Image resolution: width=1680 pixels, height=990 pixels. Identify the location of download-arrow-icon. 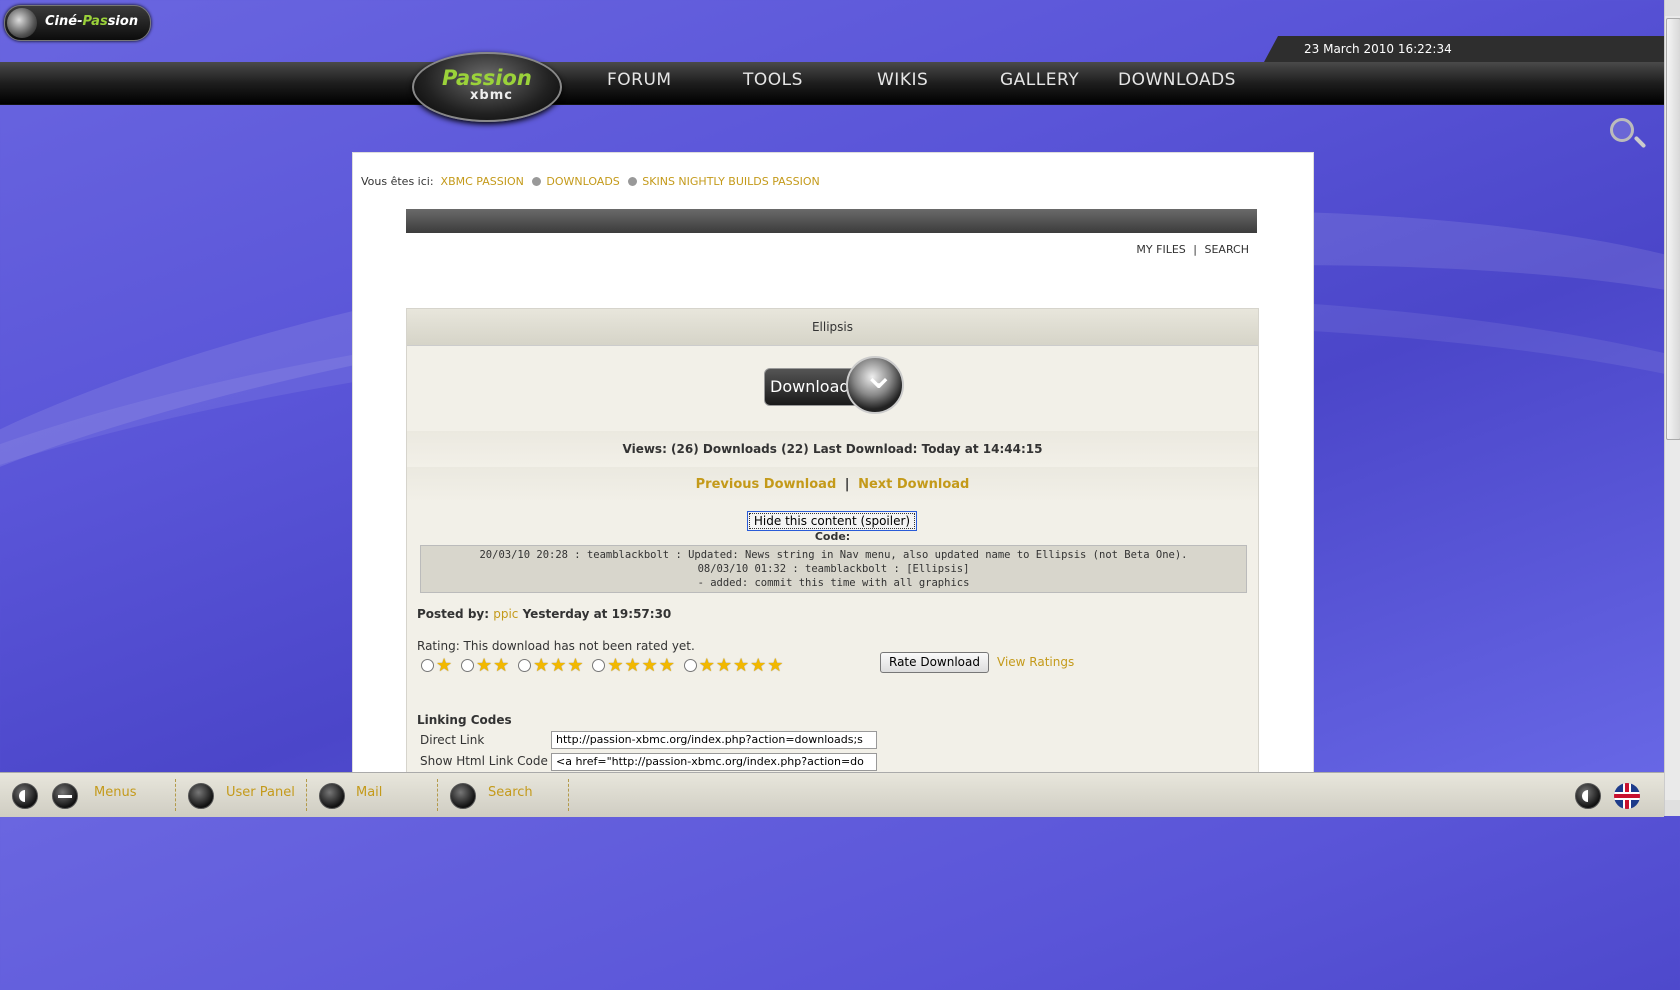
(875, 383).